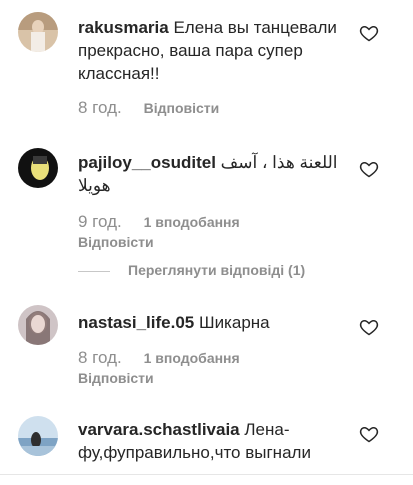 The height and width of the screenshot is (485, 413). I want to click on comment-time: 9 год., so click(100, 221).